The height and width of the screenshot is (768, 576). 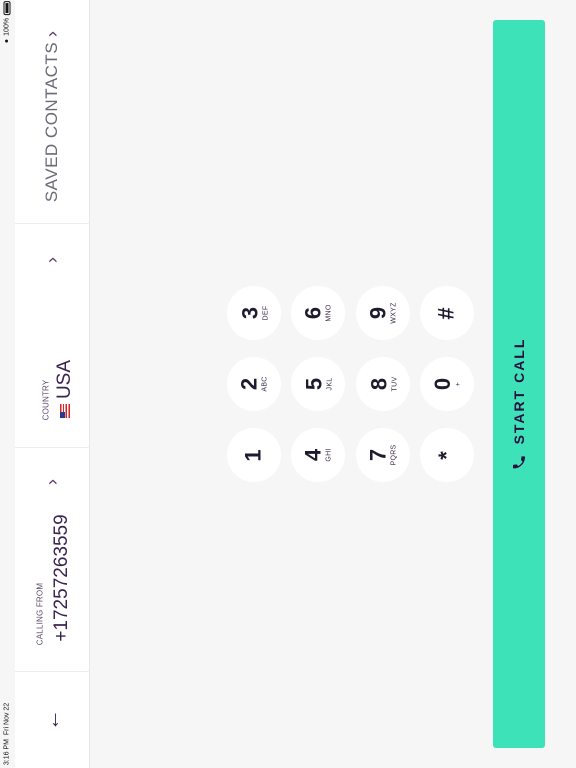 I want to click on key-0: 0 +, so click(x=447, y=384).